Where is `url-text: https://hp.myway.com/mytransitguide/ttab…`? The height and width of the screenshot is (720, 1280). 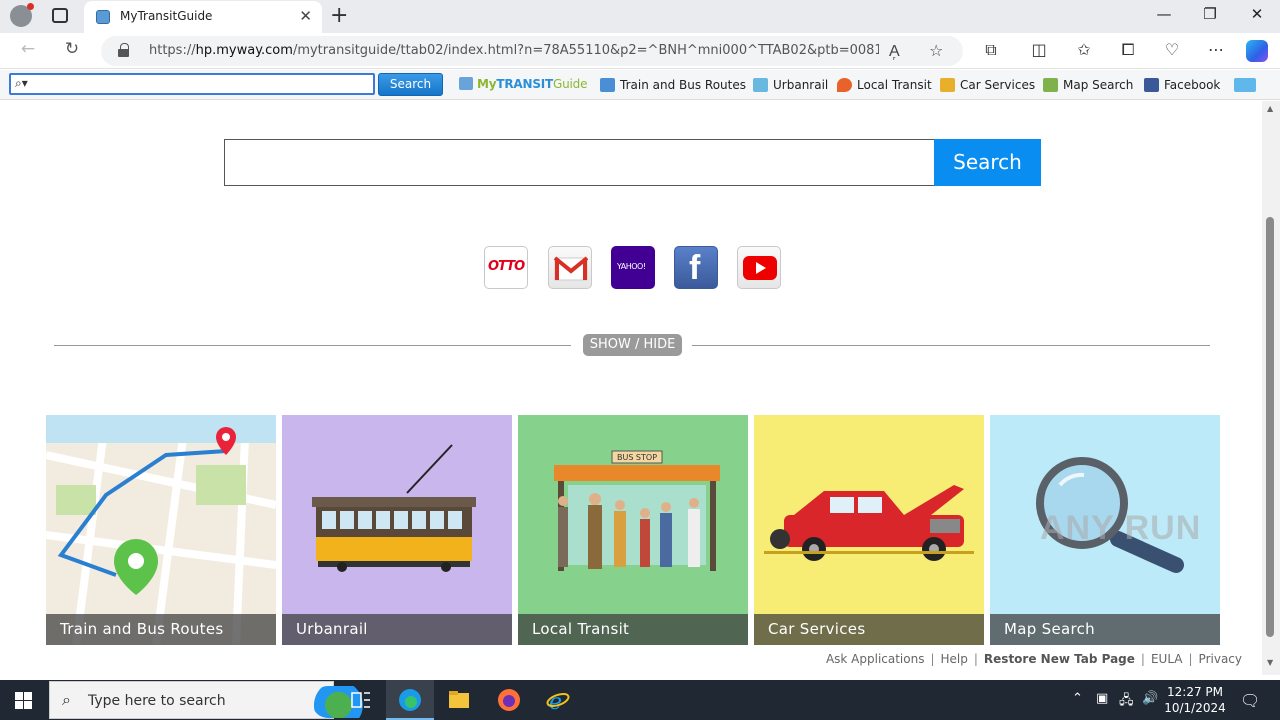
url-text: https://hp.myway.com/mytransitguide/ttab… is located at coordinates (514, 50).